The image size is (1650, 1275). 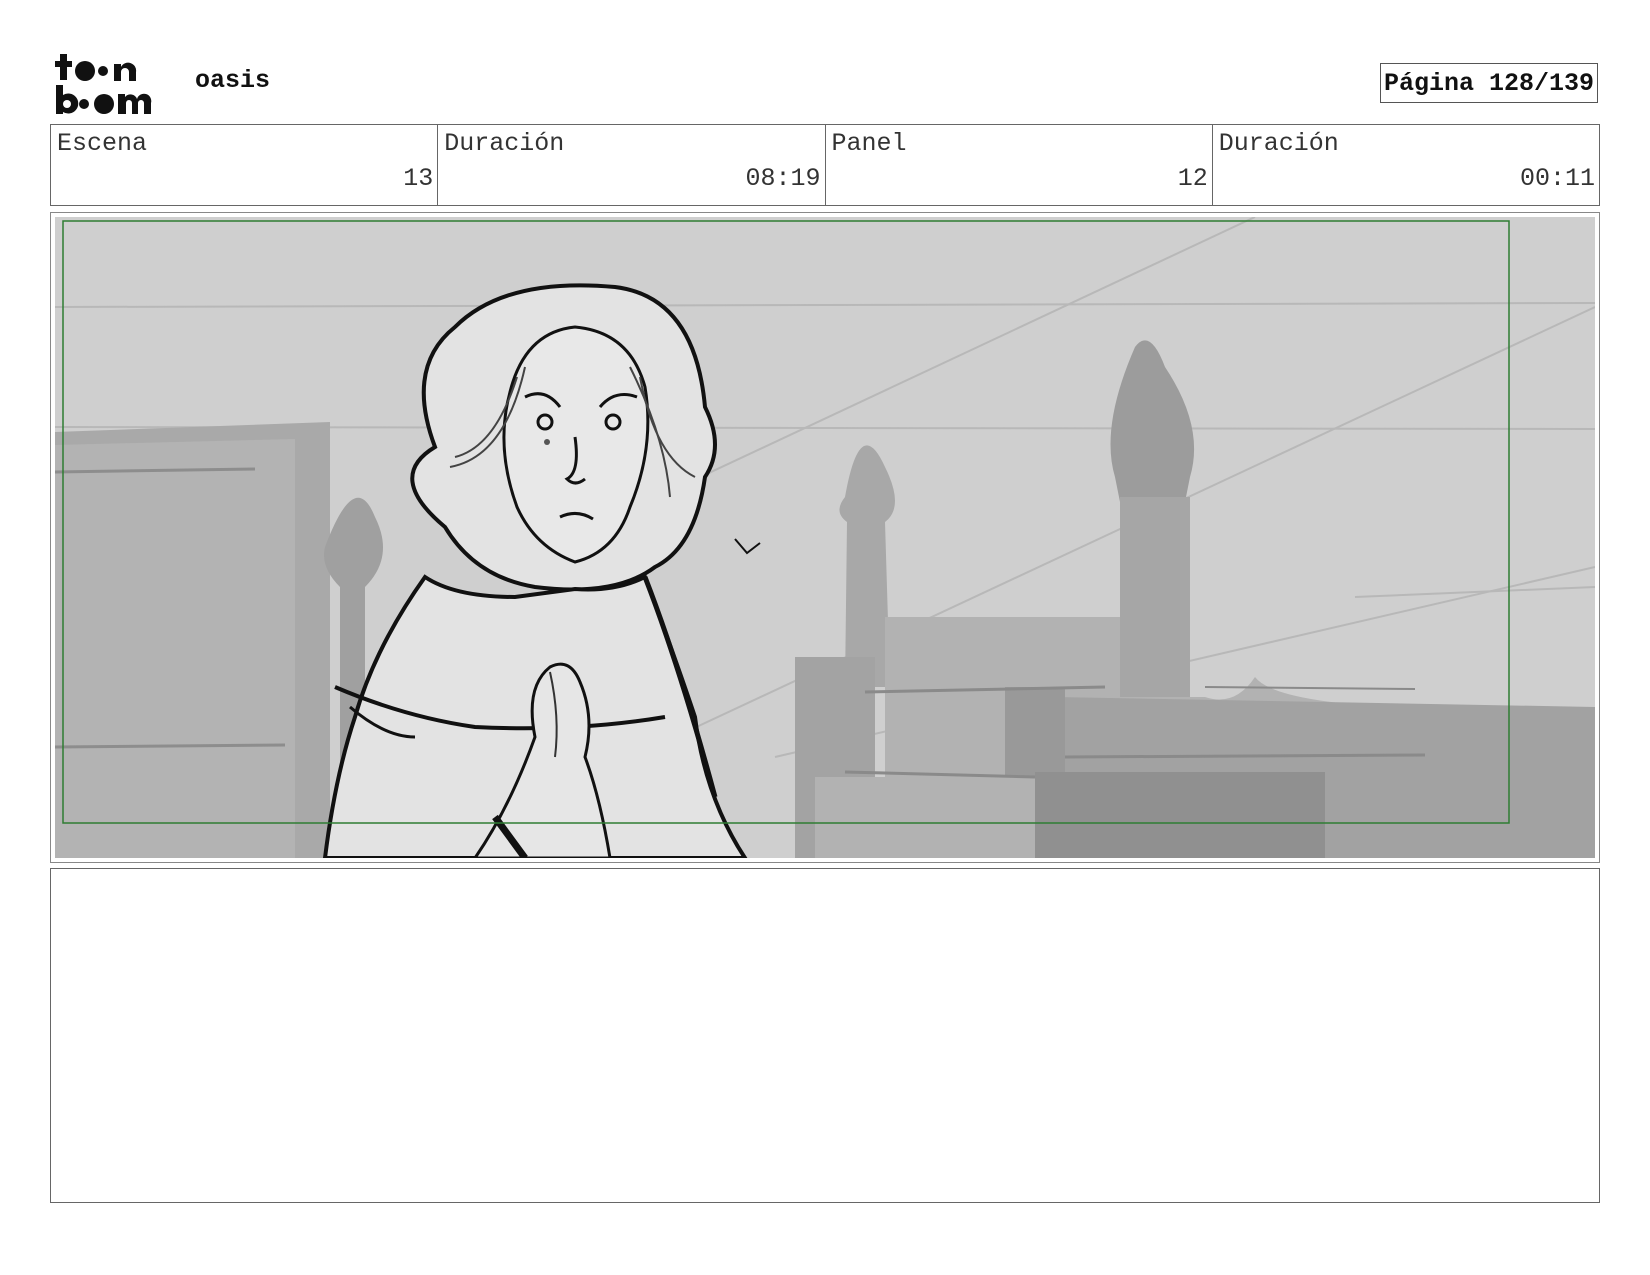 I want to click on panel-cell: Panel 12, so click(x=1019, y=165).